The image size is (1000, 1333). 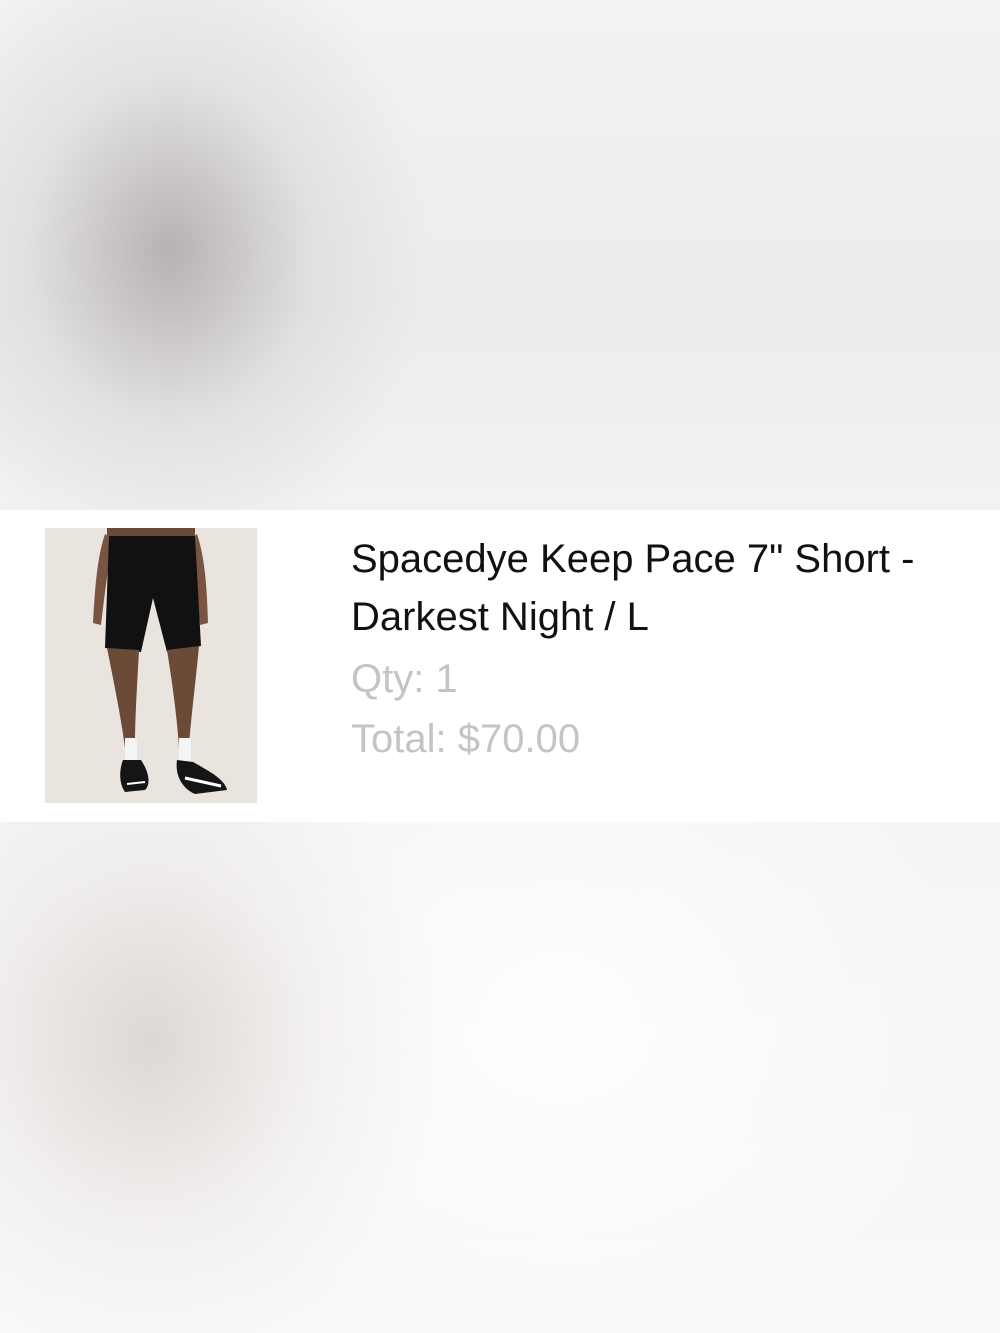 I want to click on total-price-label: Total: $70.00, so click(x=466, y=739).